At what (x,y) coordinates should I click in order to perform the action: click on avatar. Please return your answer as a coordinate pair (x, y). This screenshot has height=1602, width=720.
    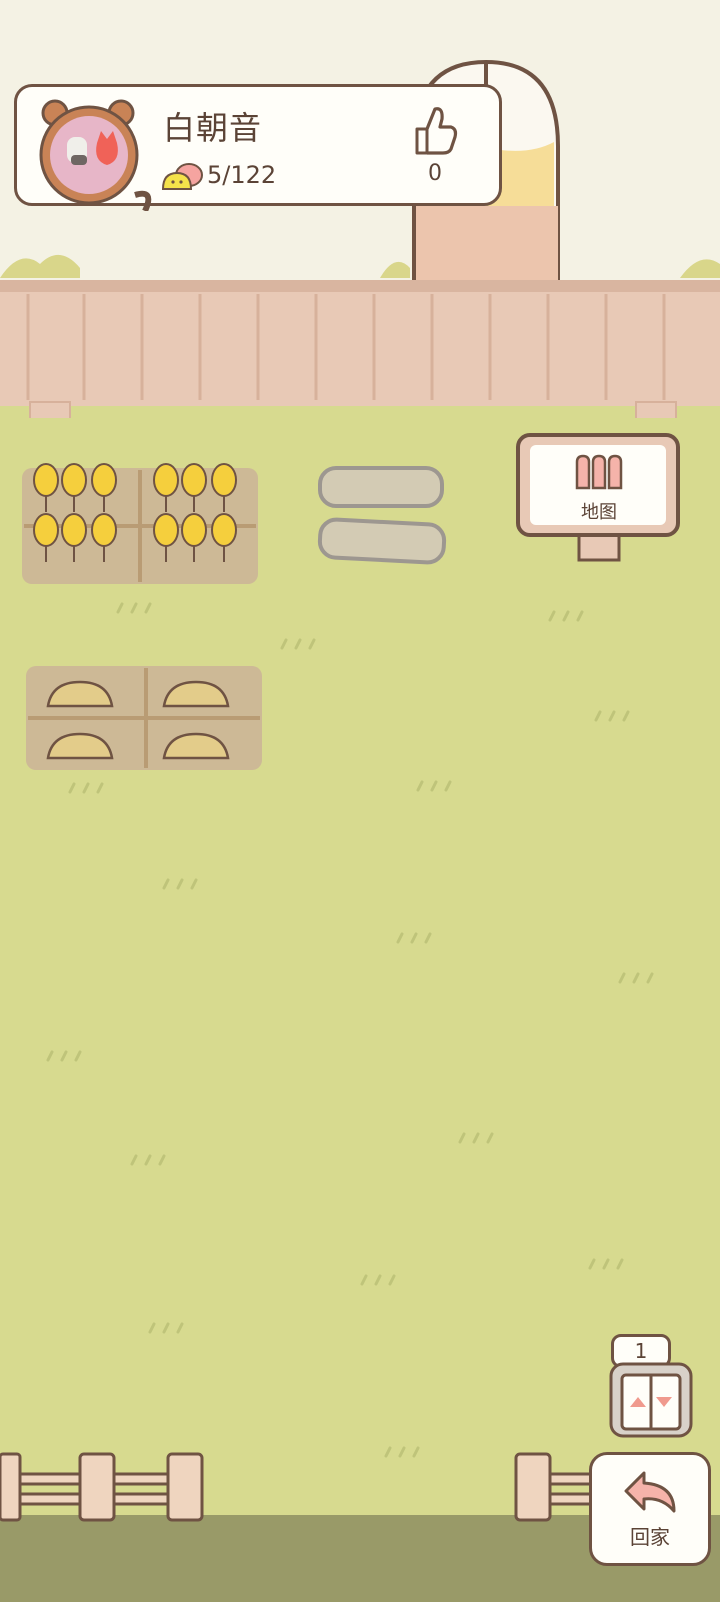
    Looking at the image, I should click on (96, 155).